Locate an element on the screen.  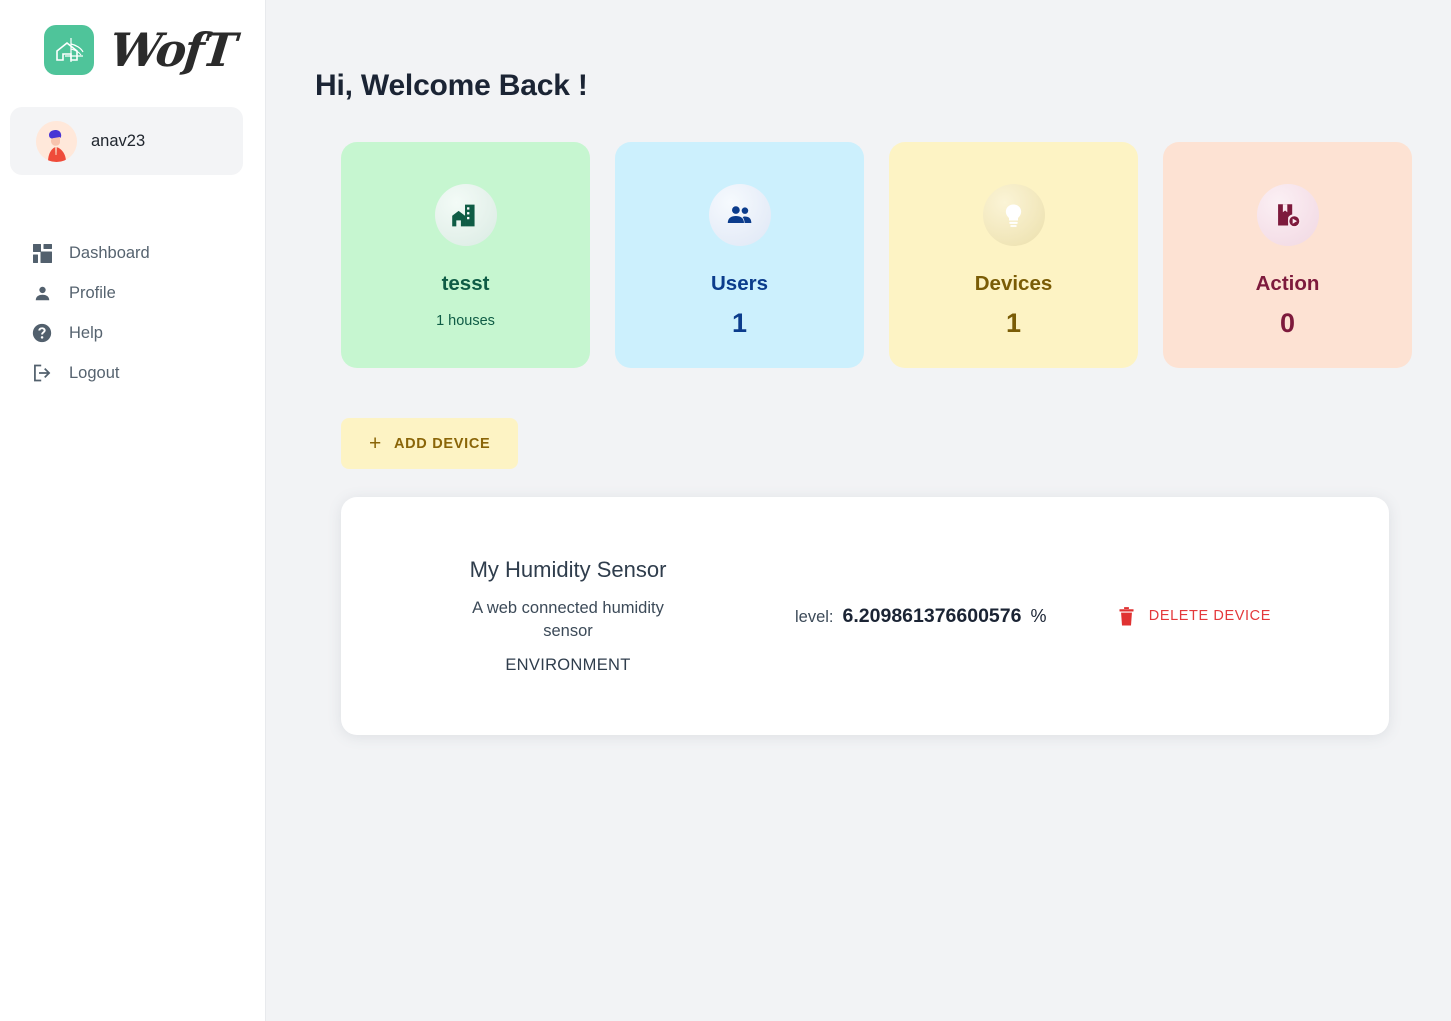
sidebar-item-profile-label: Profile is located at coordinates (92, 292).